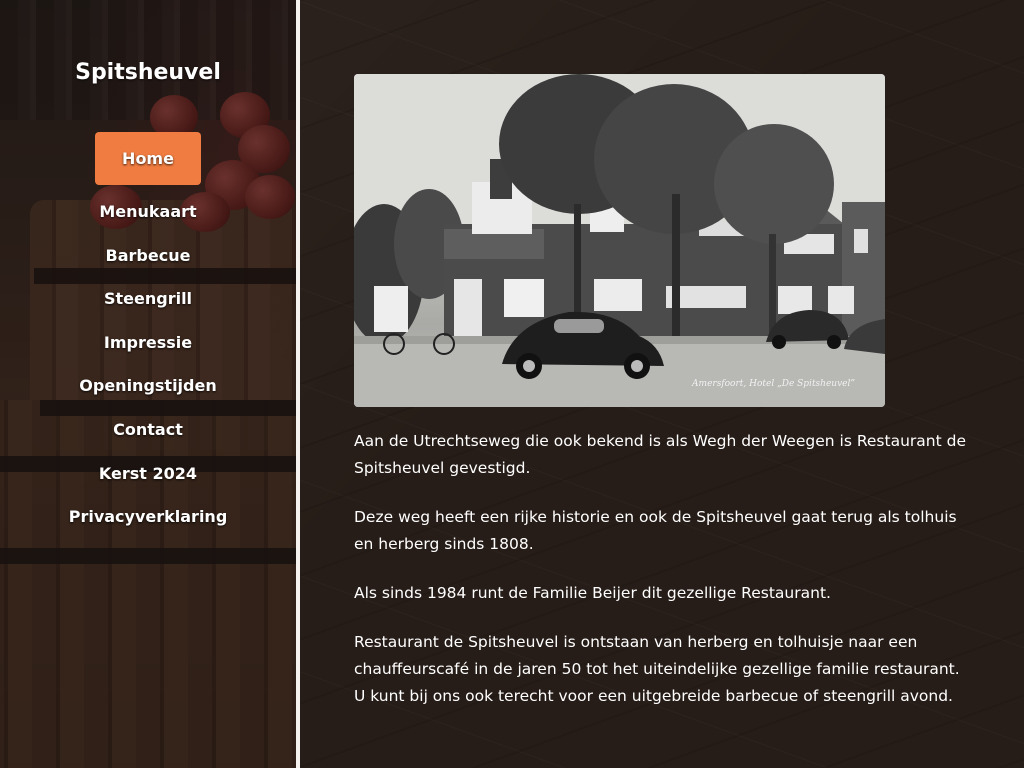 The height and width of the screenshot is (768, 1024). Describe the element at coordinates (148, 474) in the screenshot. I see `nav-item-kerst-2024: Kerst 2024` at that location.